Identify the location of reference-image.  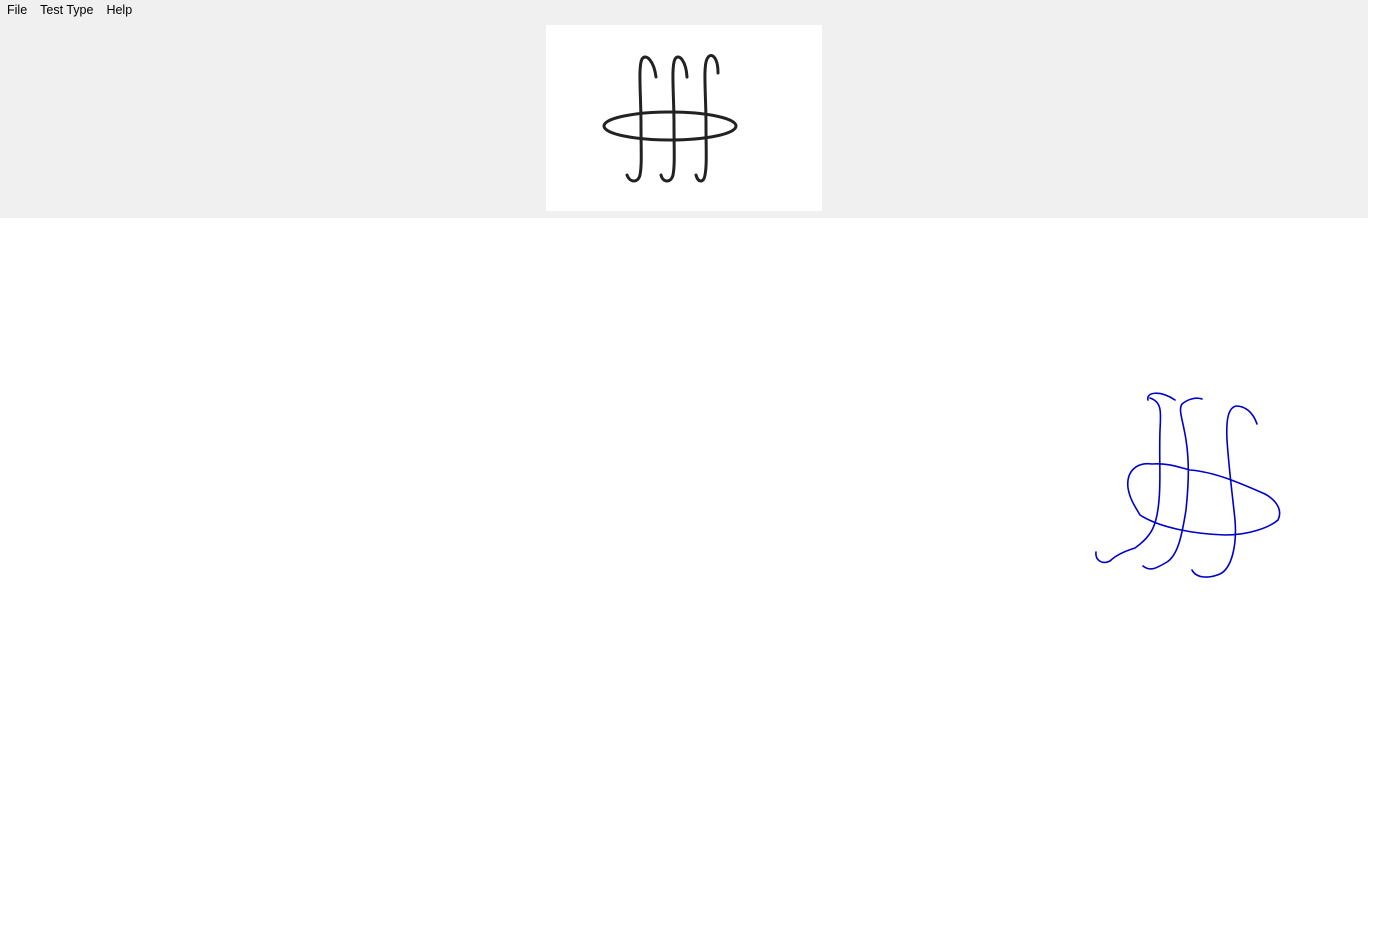
(684, 118).